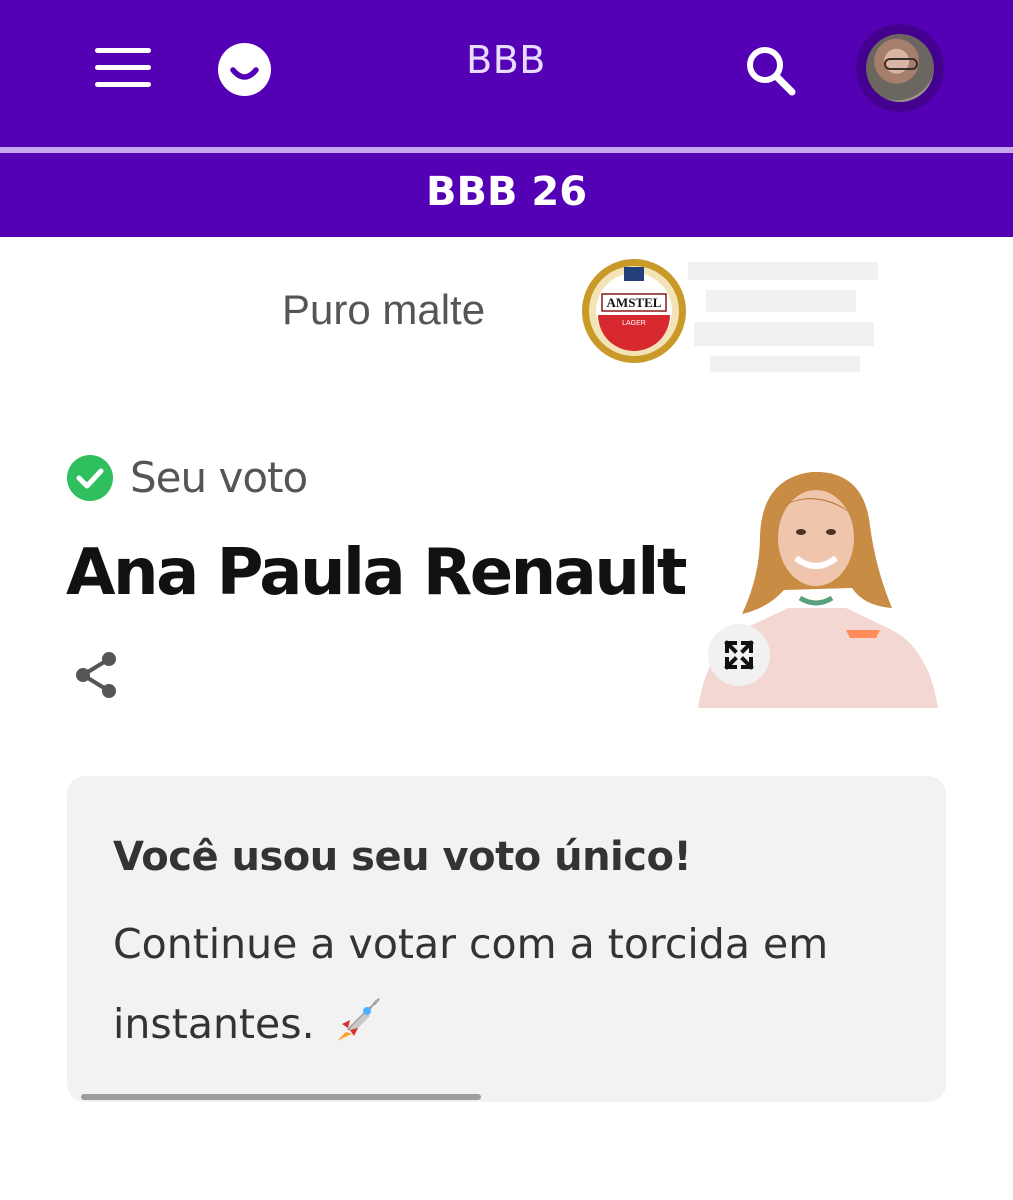 This screenshot has width=1013, height=1200. What do you see at coordinates (384, 309) in the screenshot?
I see `sponsor-text: Puro malte` at bounding box center [384, 309].